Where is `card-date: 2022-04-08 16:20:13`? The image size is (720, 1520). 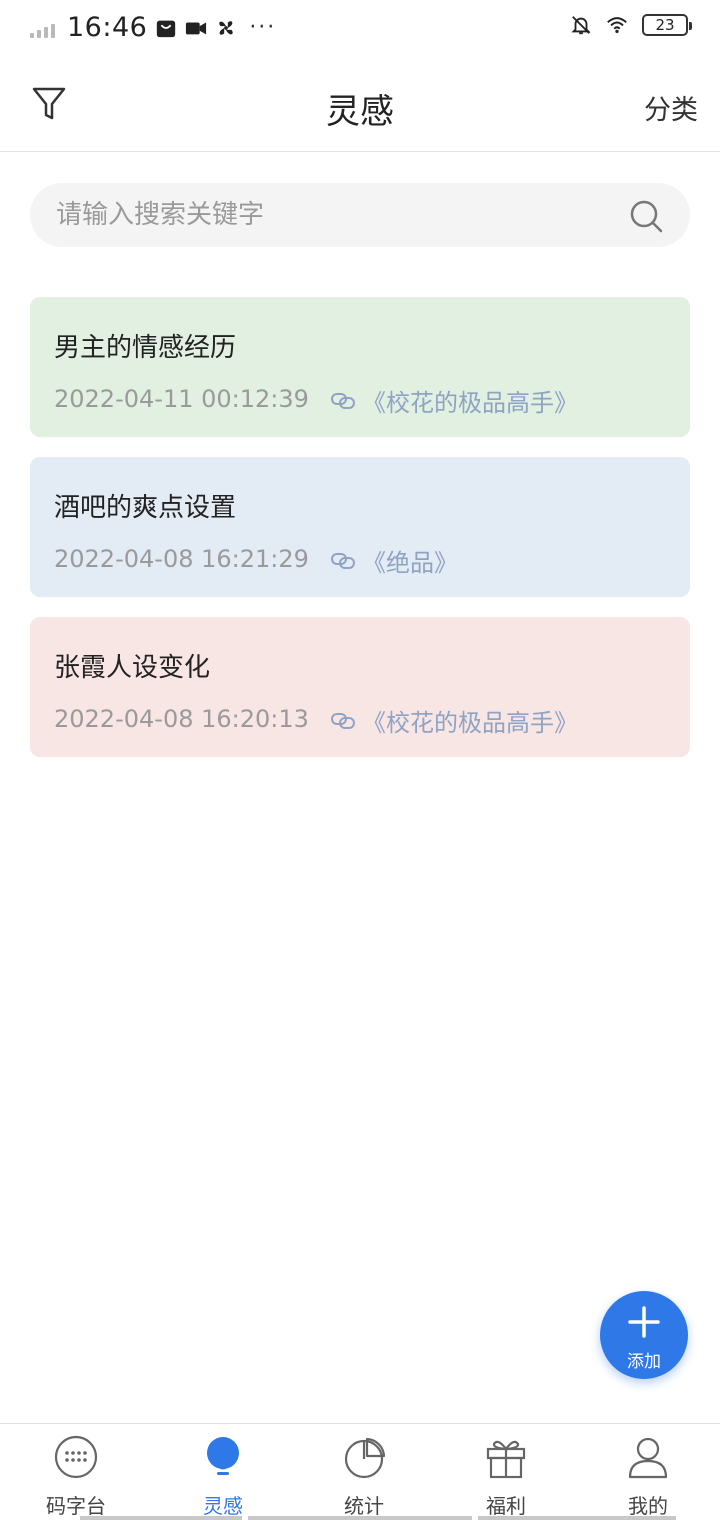 card-date: 2022-04-08 16:20:13 is located at coordinates (181, 719).